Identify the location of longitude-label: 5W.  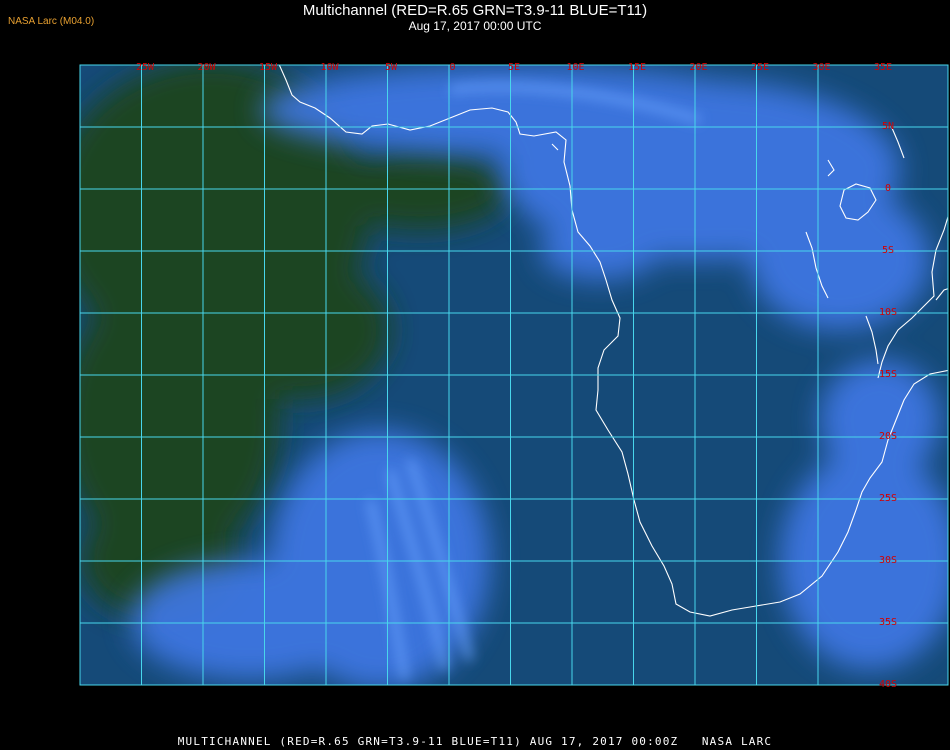
(391, 67).